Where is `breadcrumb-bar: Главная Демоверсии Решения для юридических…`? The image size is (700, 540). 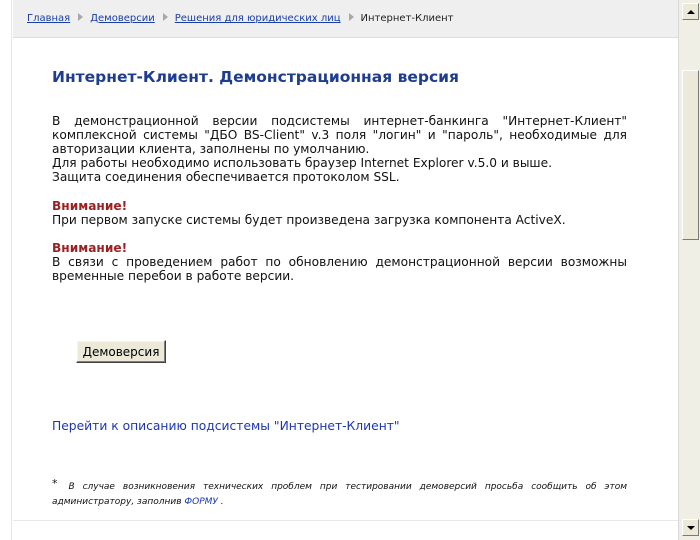 breadcrumb-bar: Главная Демоверсии Решения для юридических… is located at coordinates (345, 19).